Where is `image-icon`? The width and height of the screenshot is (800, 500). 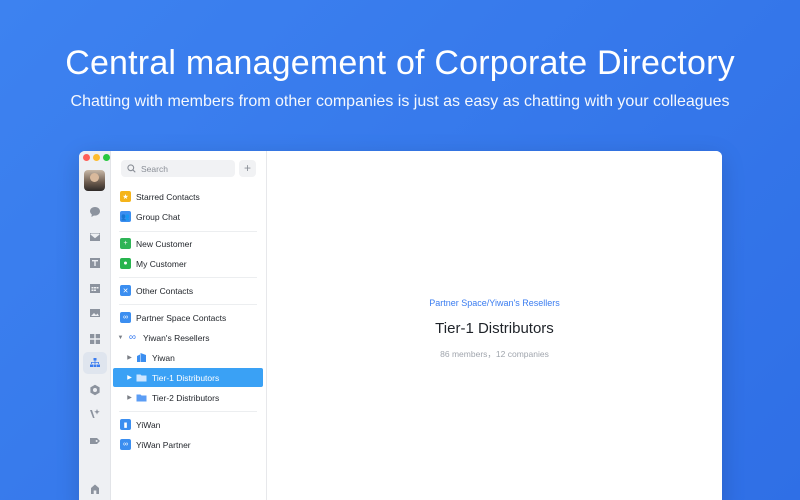
image-icon is located at coordinates (95, 313).